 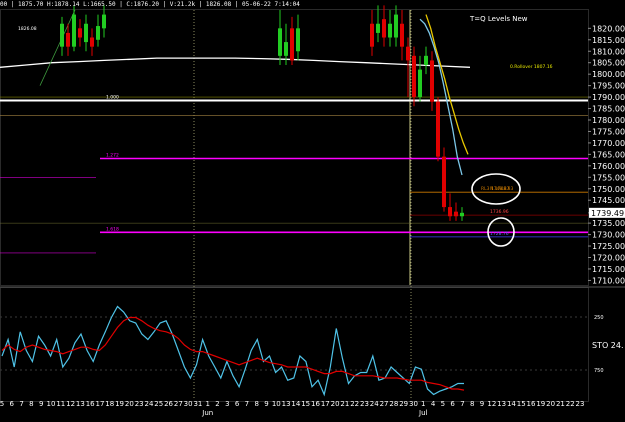 I want to click on y-tick-label: 1760.00, so click(x=608, y=166).